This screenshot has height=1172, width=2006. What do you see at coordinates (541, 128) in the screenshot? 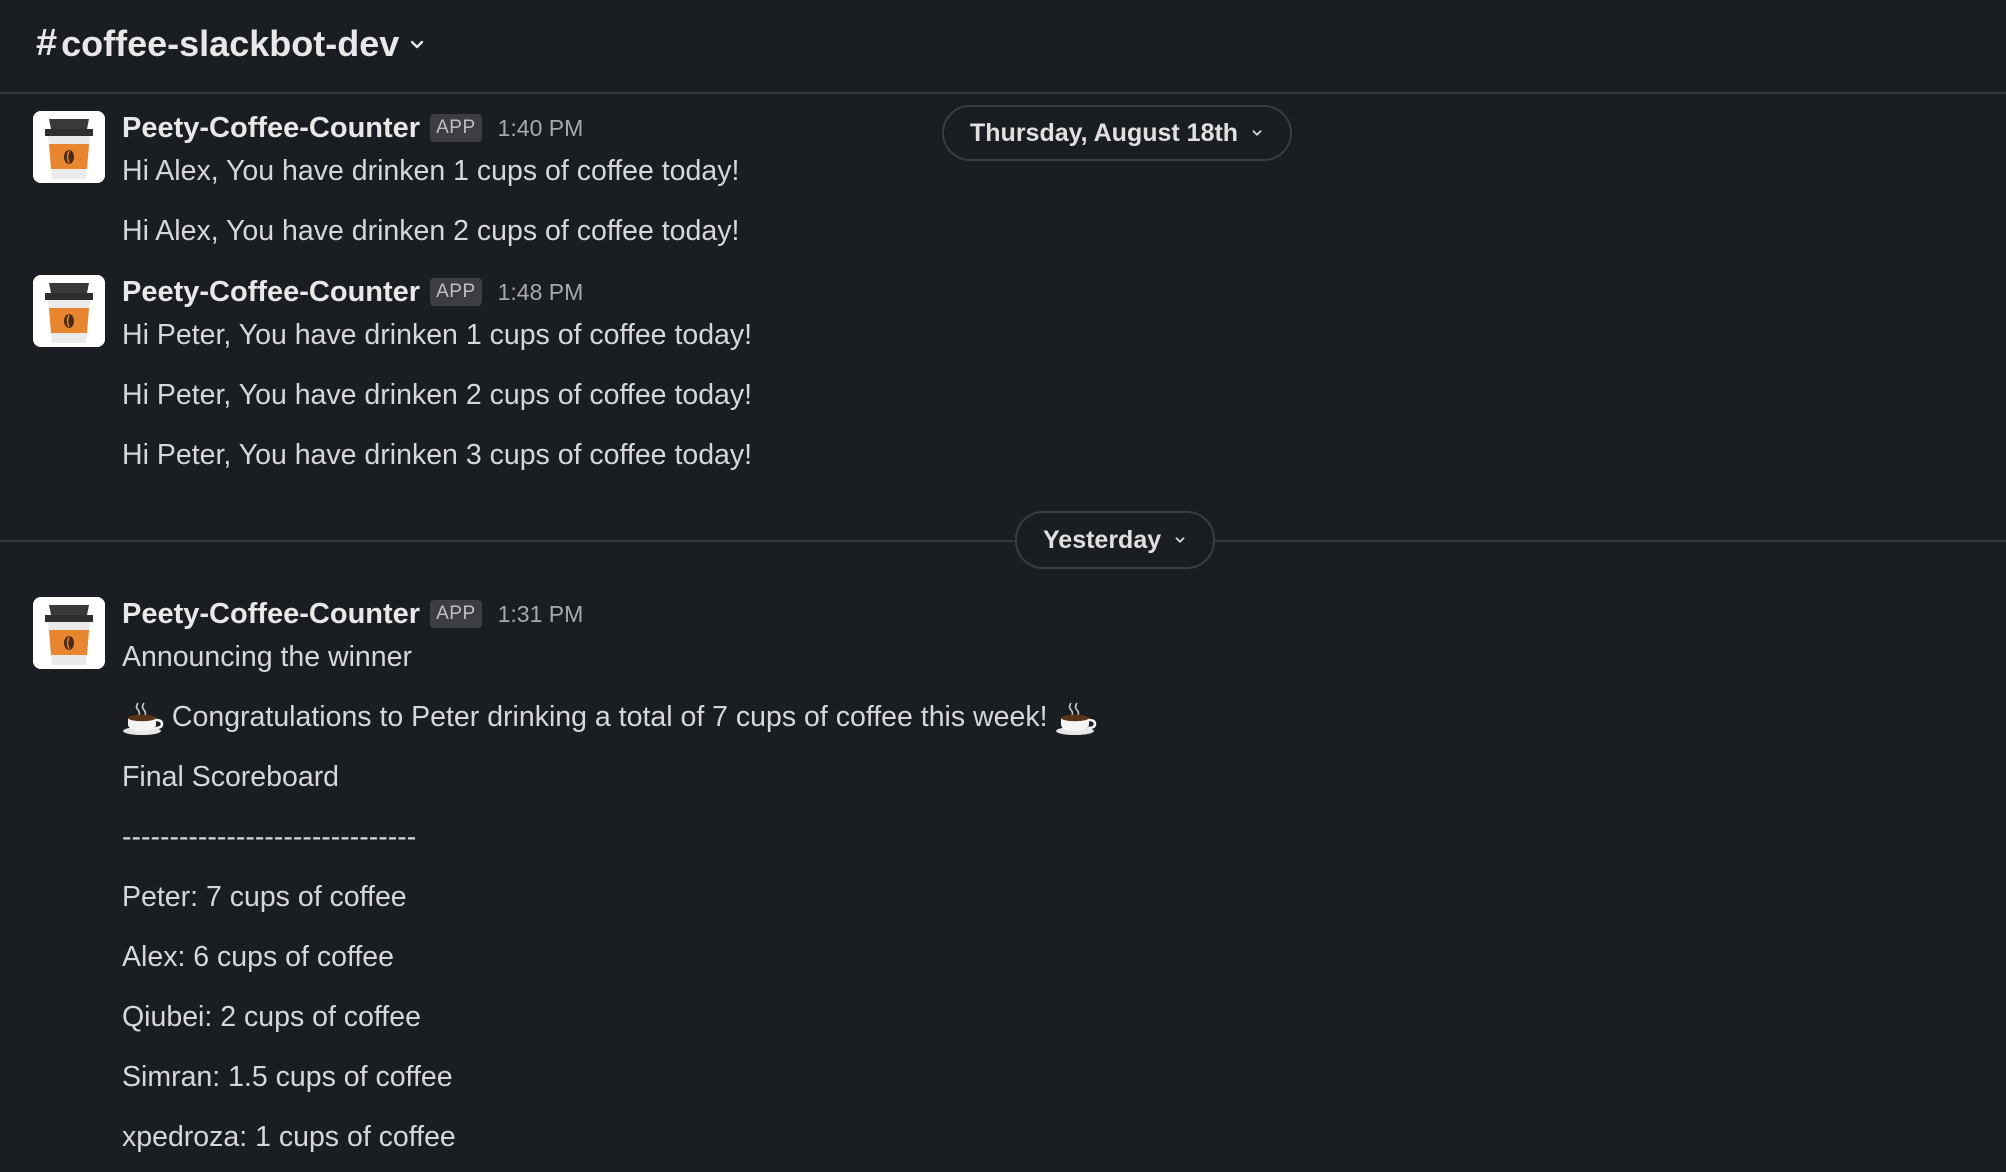
I see `message-timestamp: 1:40 PM` at bounding box center [541, 128].